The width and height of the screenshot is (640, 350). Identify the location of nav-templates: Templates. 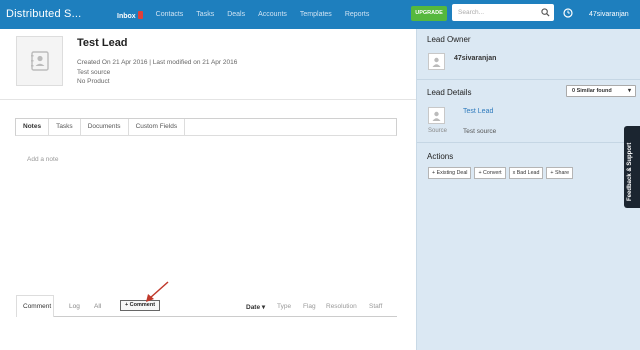
(316, 15).